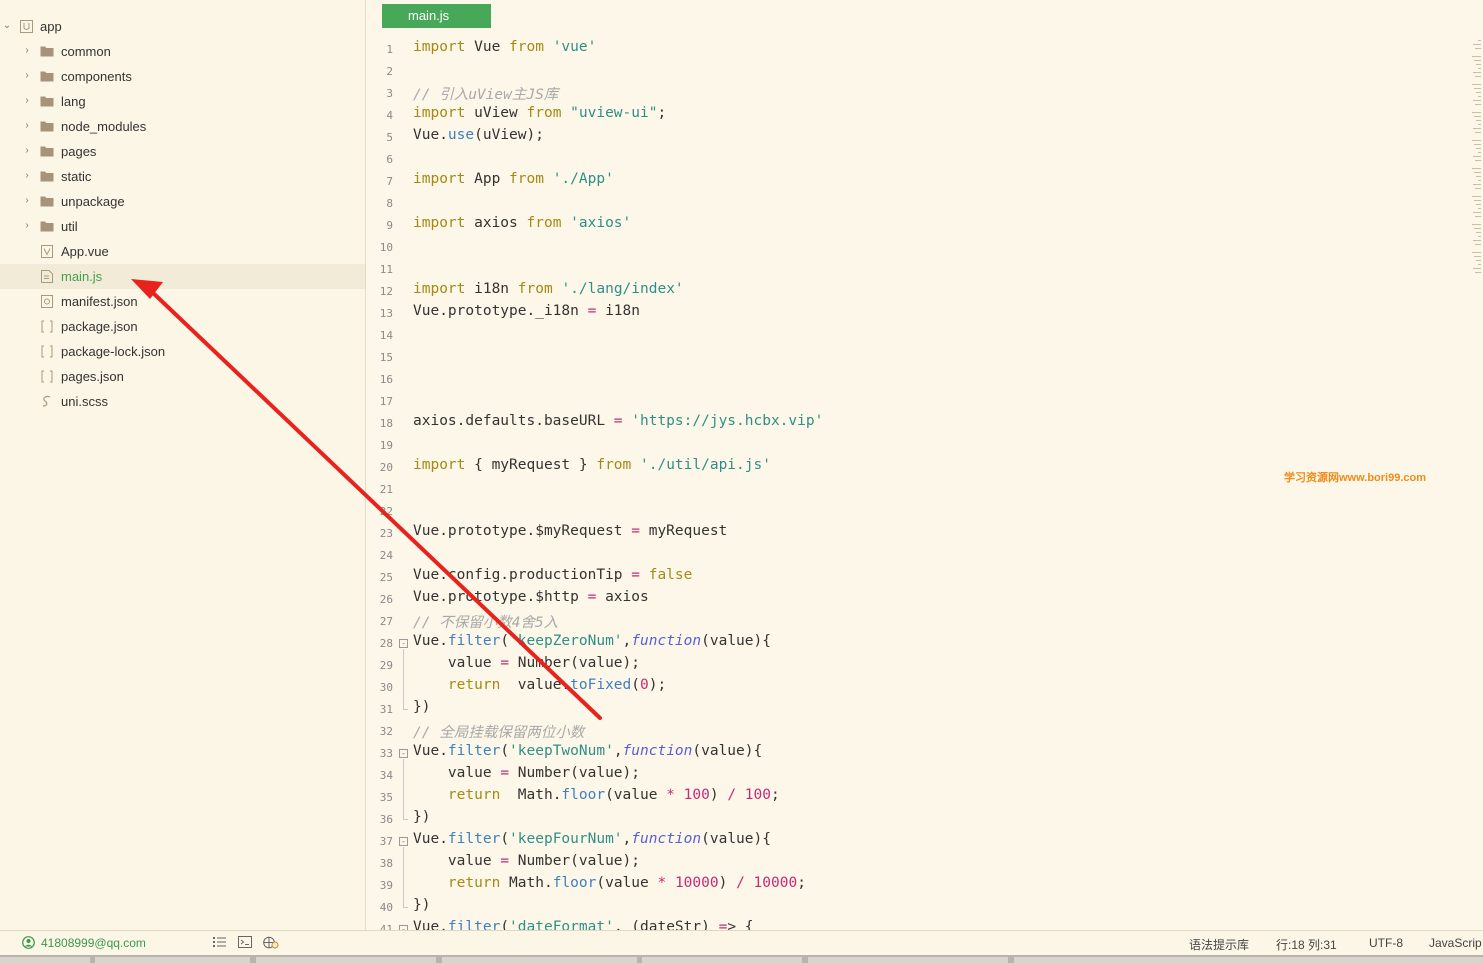 This screenshot has width=1483, height=963. What do you see at coordinates (219, 943) in the screenshot?
I see `outline-icon` at bounding box center [219, 943].